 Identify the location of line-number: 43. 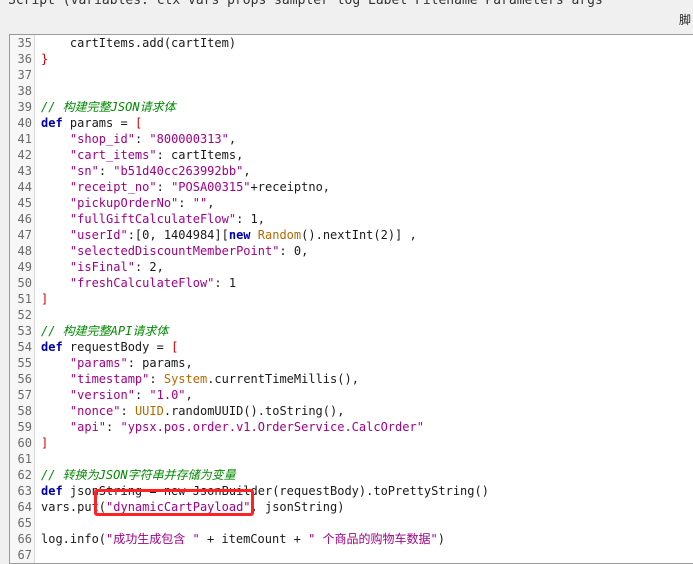
(24, 171).